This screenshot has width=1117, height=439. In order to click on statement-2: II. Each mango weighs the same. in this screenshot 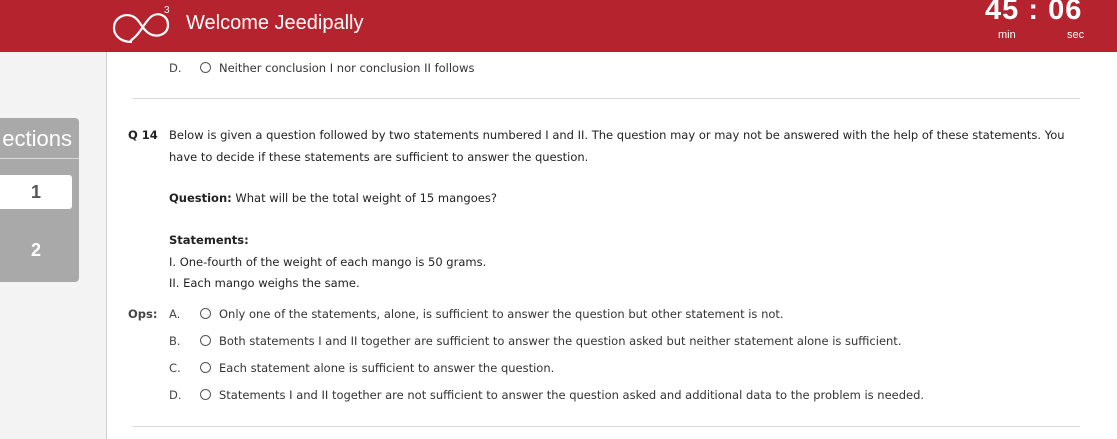, I will do `click(264, 283)`.